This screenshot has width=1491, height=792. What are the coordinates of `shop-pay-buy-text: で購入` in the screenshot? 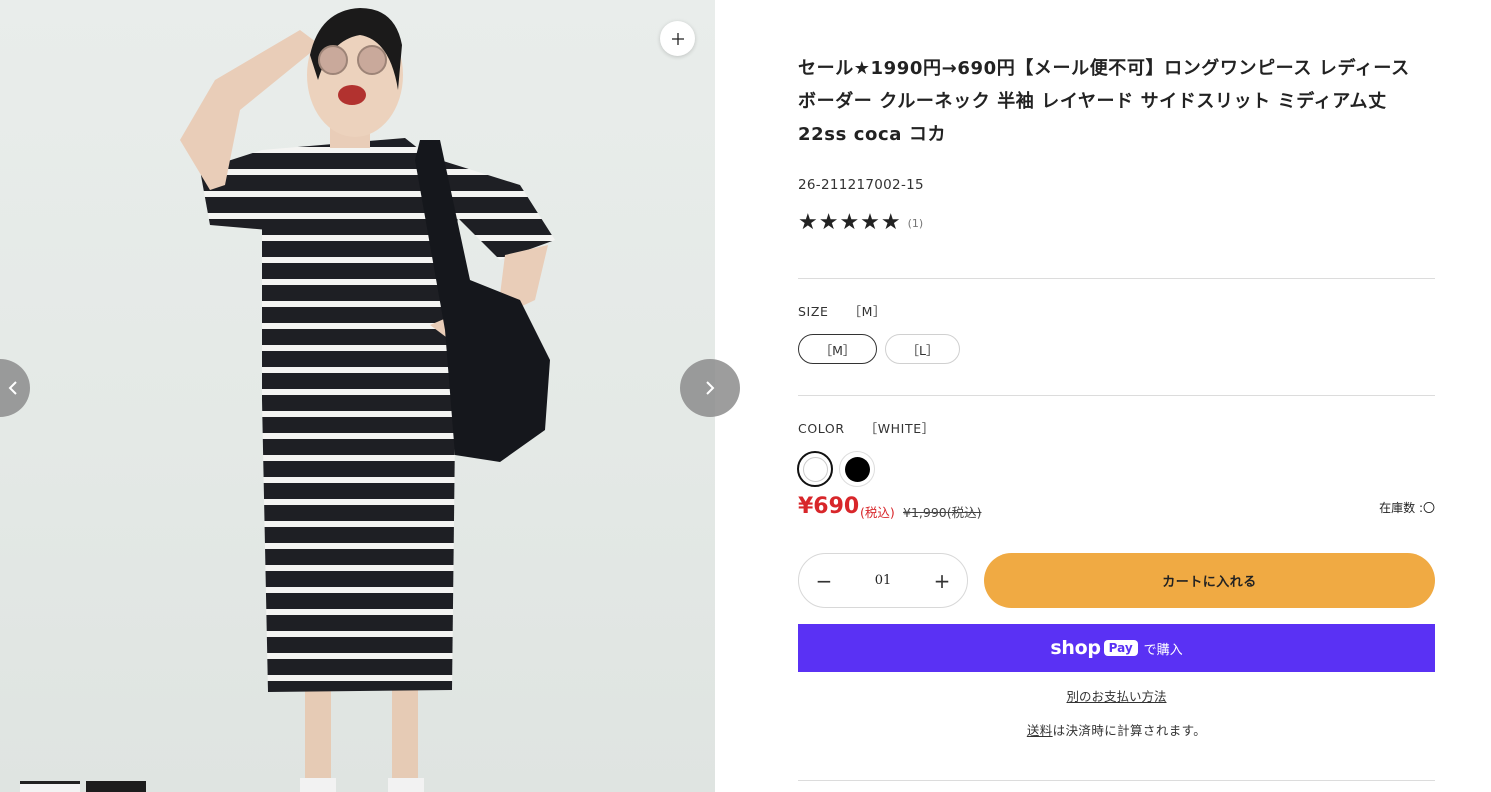 It's located at (1163, 650).